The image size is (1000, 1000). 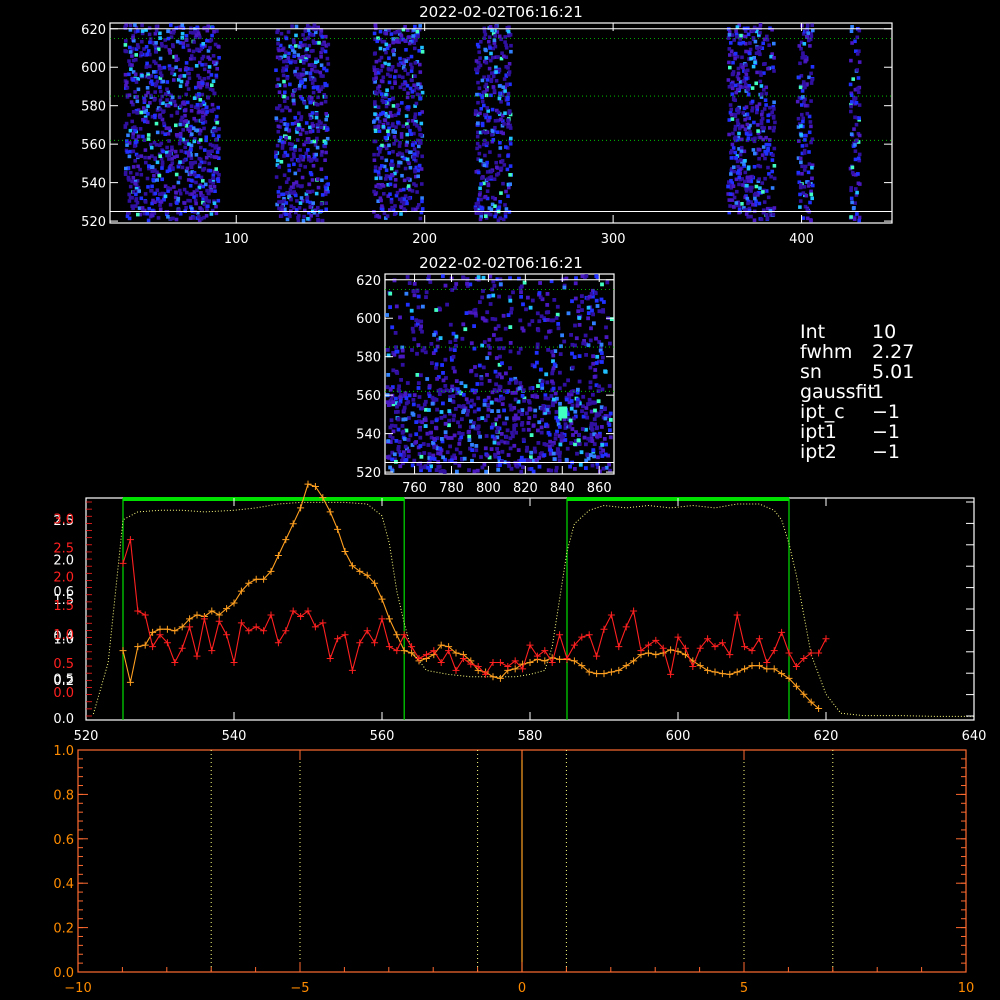 What do you see at coordinates (93, 184) in the screenshot?
I see `y-tick-label: 540` at bounding box center [93, 184].